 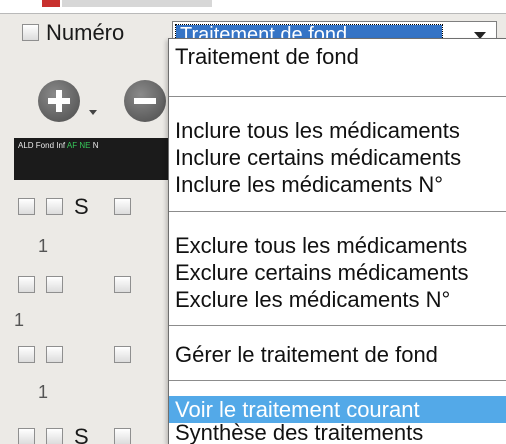 I want to click on top-grey-bar, so click(x=137, y=3).